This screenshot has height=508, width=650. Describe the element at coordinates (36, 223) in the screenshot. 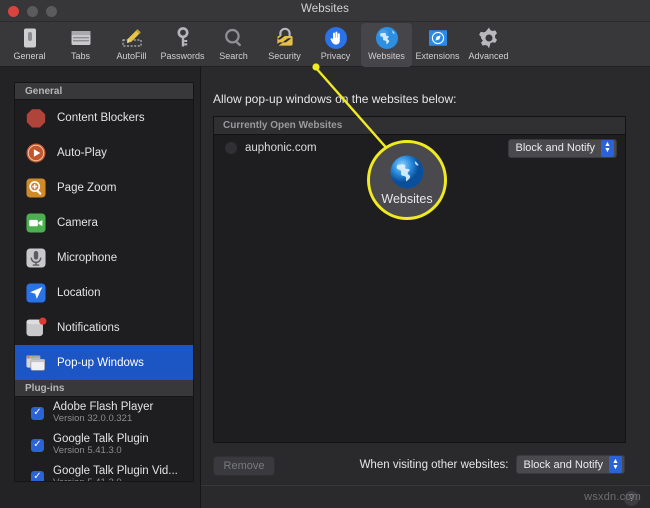

I see `camera-icon` at that location.